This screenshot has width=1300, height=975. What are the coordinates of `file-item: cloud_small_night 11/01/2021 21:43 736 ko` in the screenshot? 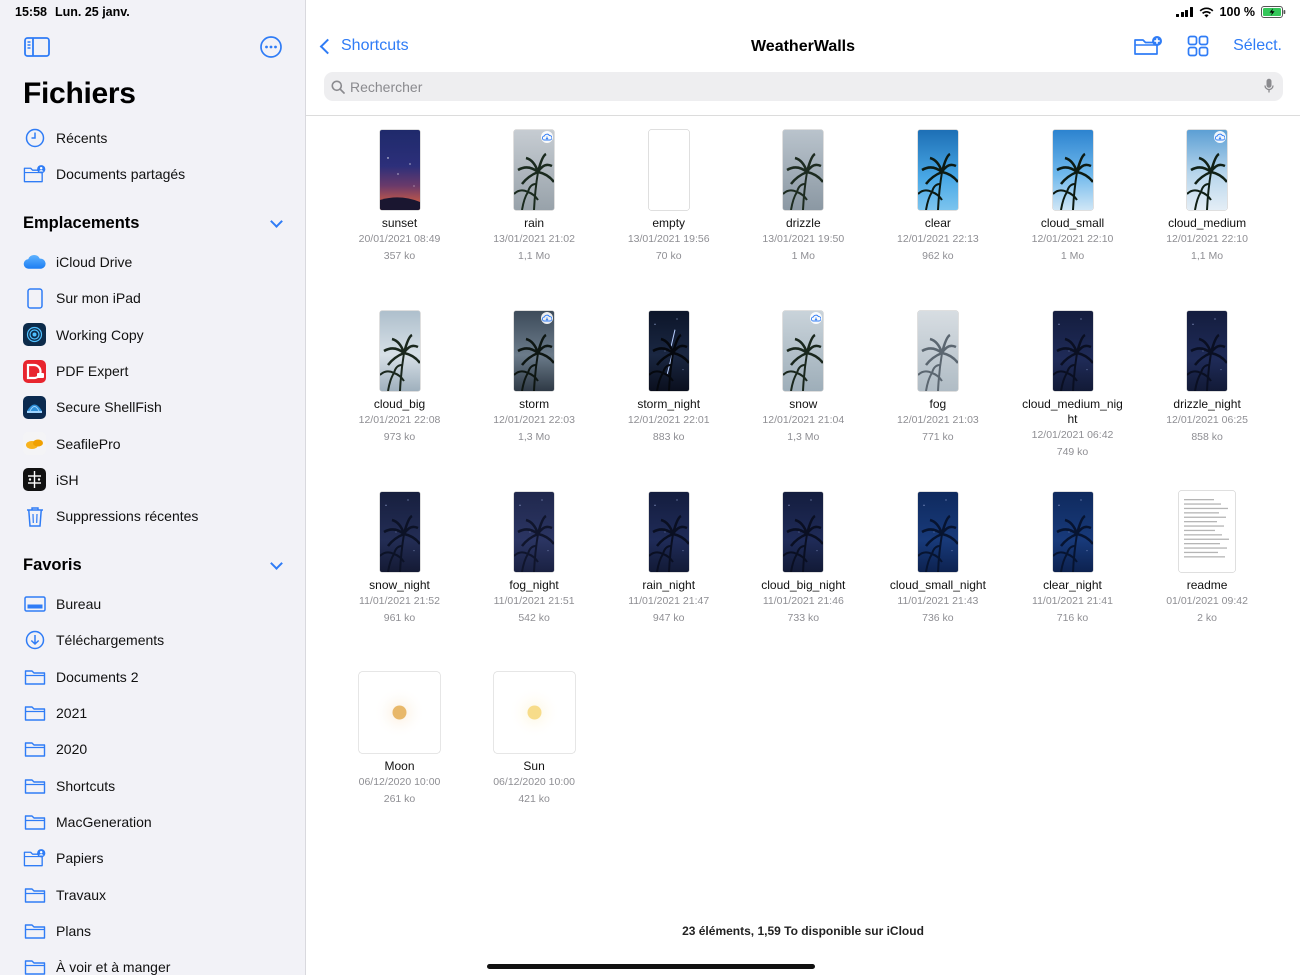 It's located at (937, 558).